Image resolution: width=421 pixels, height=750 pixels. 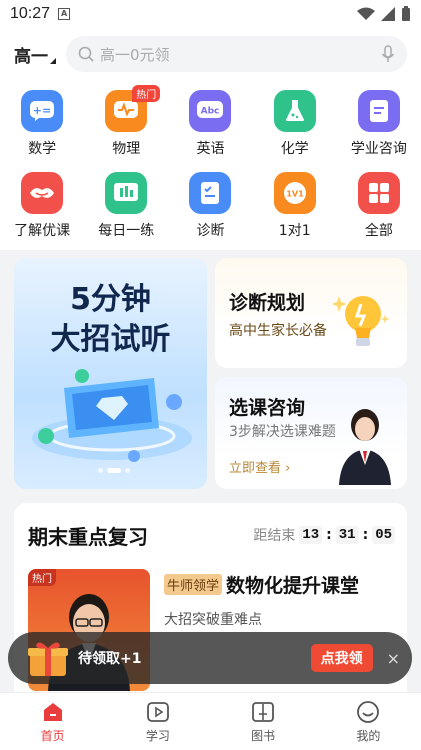 I want to click on diamond-screen-illustration, so click(x=112, y=415).